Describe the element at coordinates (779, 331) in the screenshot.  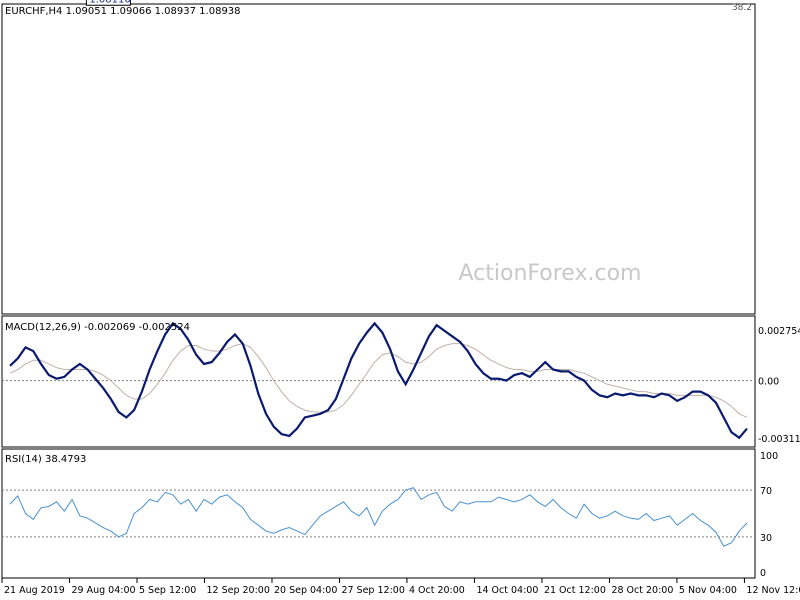
I see `macd-tick-label: 0.002754` at that location.